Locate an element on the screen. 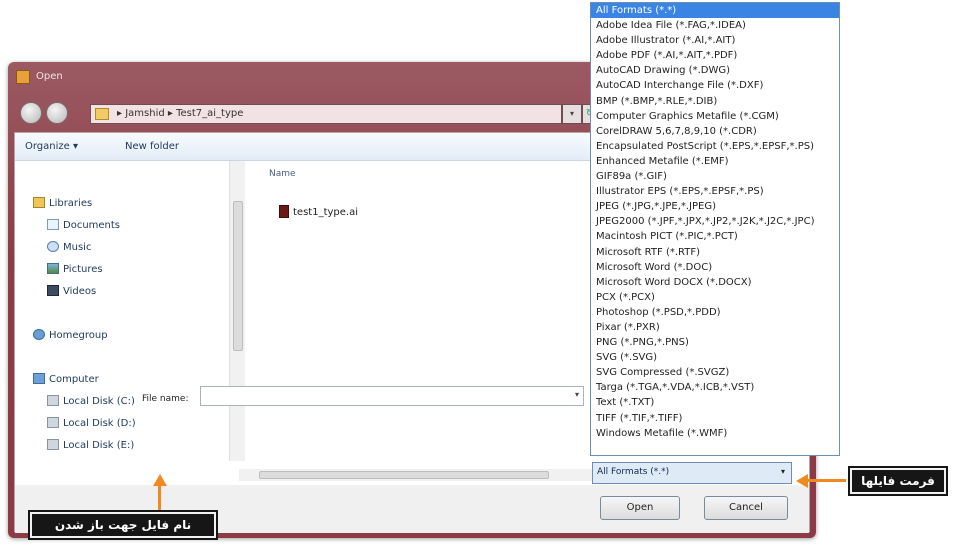 This screenshot has height=544, width=954. dropdown-option: Adobe Idea File (*.FAG,*.IDEA) is located at coordinates (715, 25).